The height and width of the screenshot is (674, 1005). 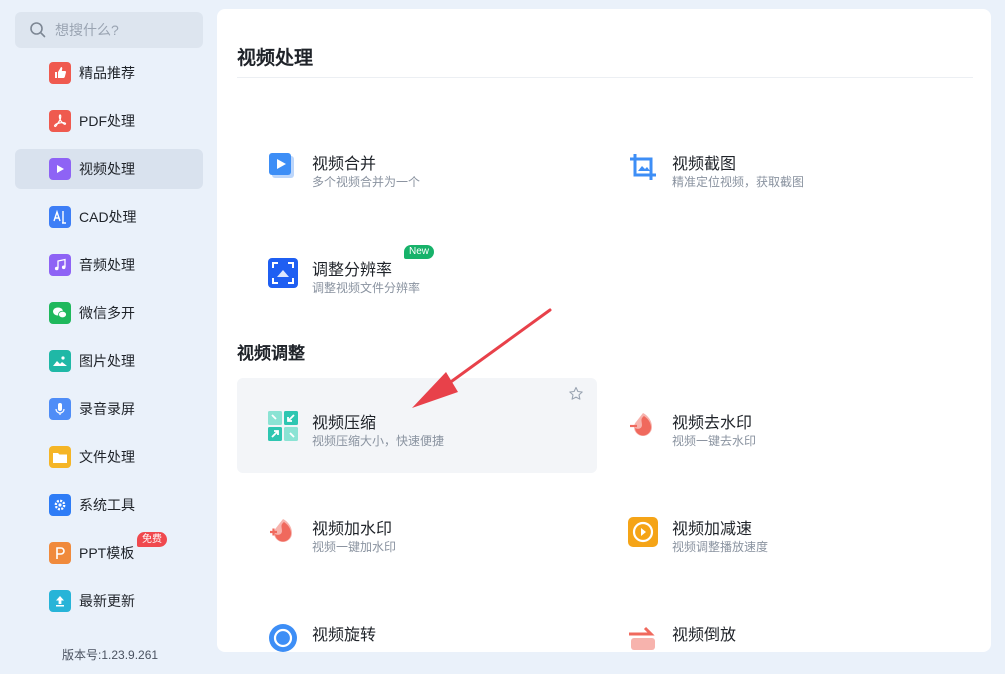 I want to click on sidebar-item-label: 文件处理, so click(x=107, y=457).